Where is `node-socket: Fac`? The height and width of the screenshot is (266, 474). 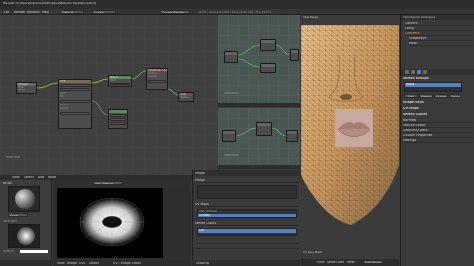 node-socket: Fac is located at coordinates (75, 96).